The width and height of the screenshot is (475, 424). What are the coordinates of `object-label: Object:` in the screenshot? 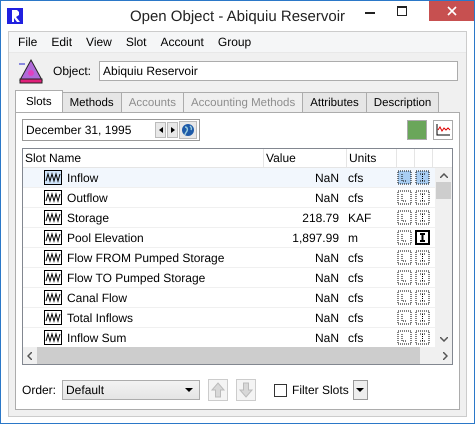 It's located at (72, 71).